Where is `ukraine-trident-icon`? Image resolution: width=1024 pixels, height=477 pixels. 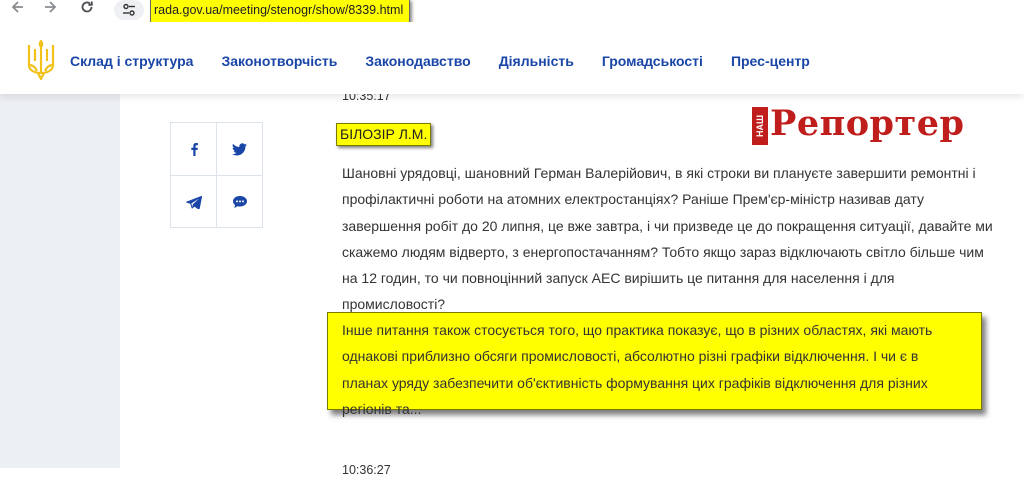
ukraine-trident-icon is located at coordinates (41, 60).